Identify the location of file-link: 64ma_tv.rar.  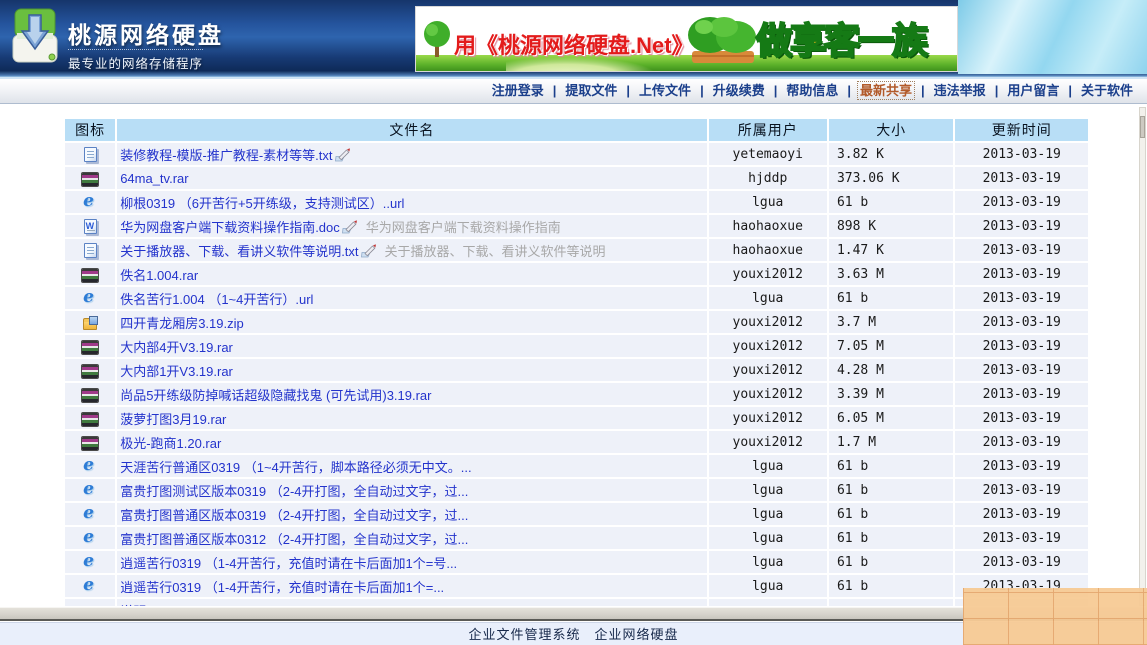
(154, 178).